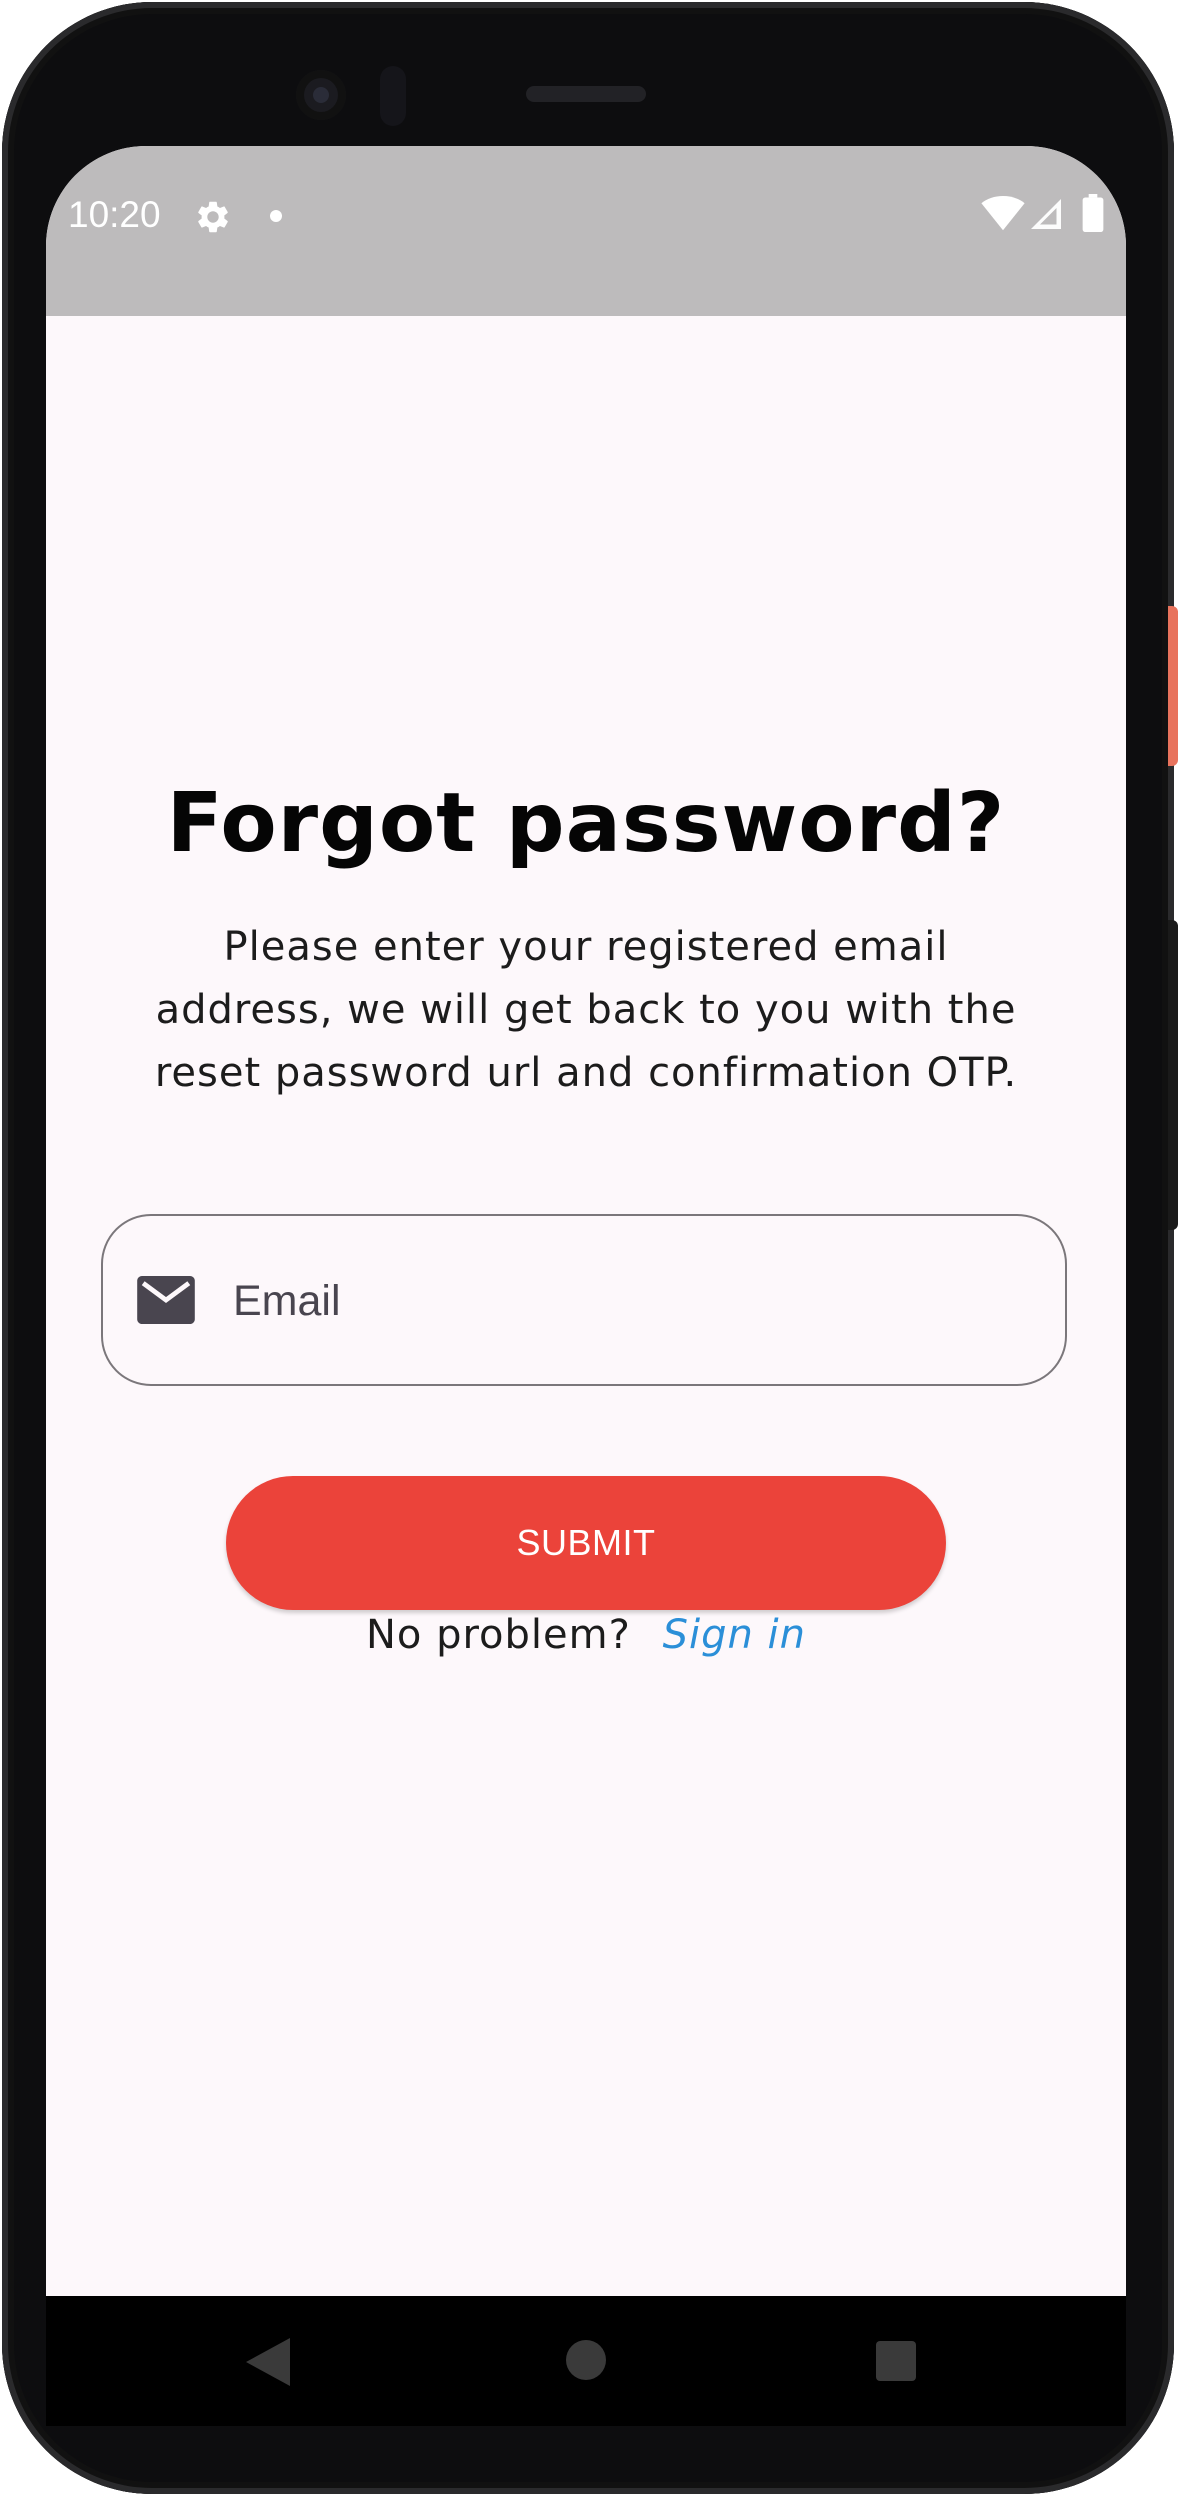 Image resolution: width=1178 pixels, height=2498 pixels. What do you see at coordinates (586, 231) in the screenshot?
I see `status-bar: 10:20` at bounding box center [586, 231].